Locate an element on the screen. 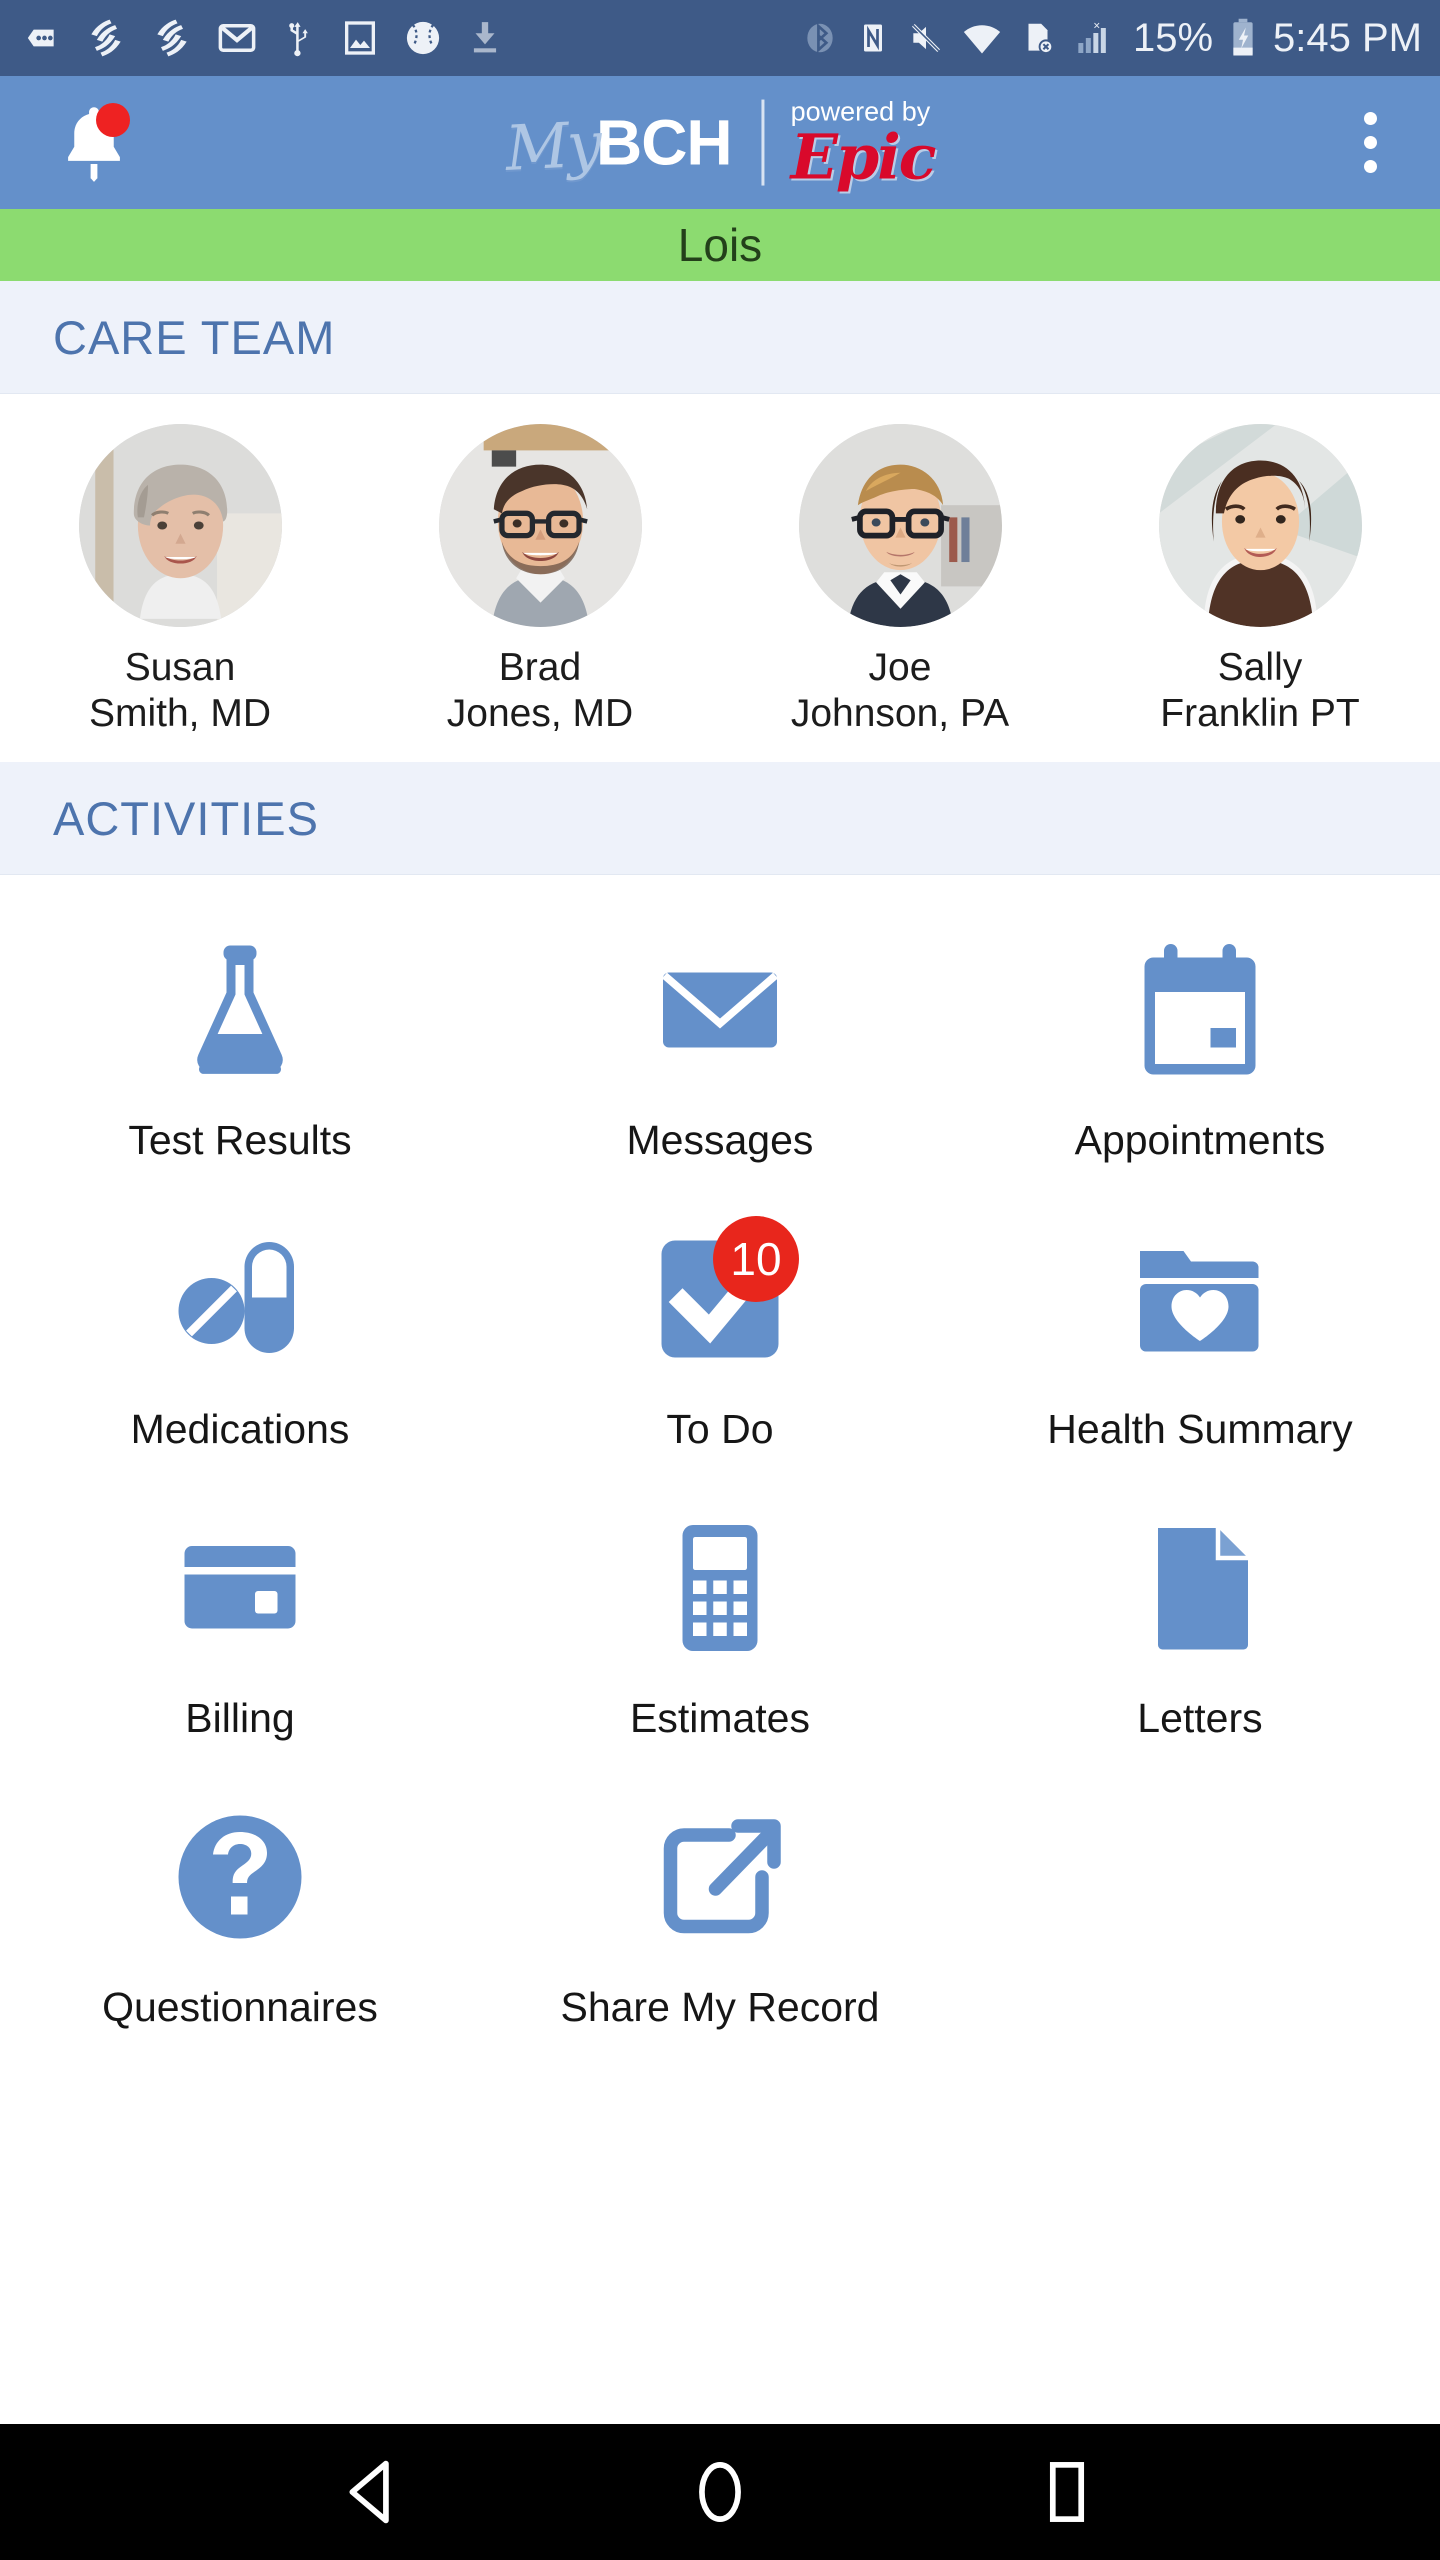 This screenshot has height=2560, width=1440. logo-bch-text: BCH is located at coordinates (664, 142).